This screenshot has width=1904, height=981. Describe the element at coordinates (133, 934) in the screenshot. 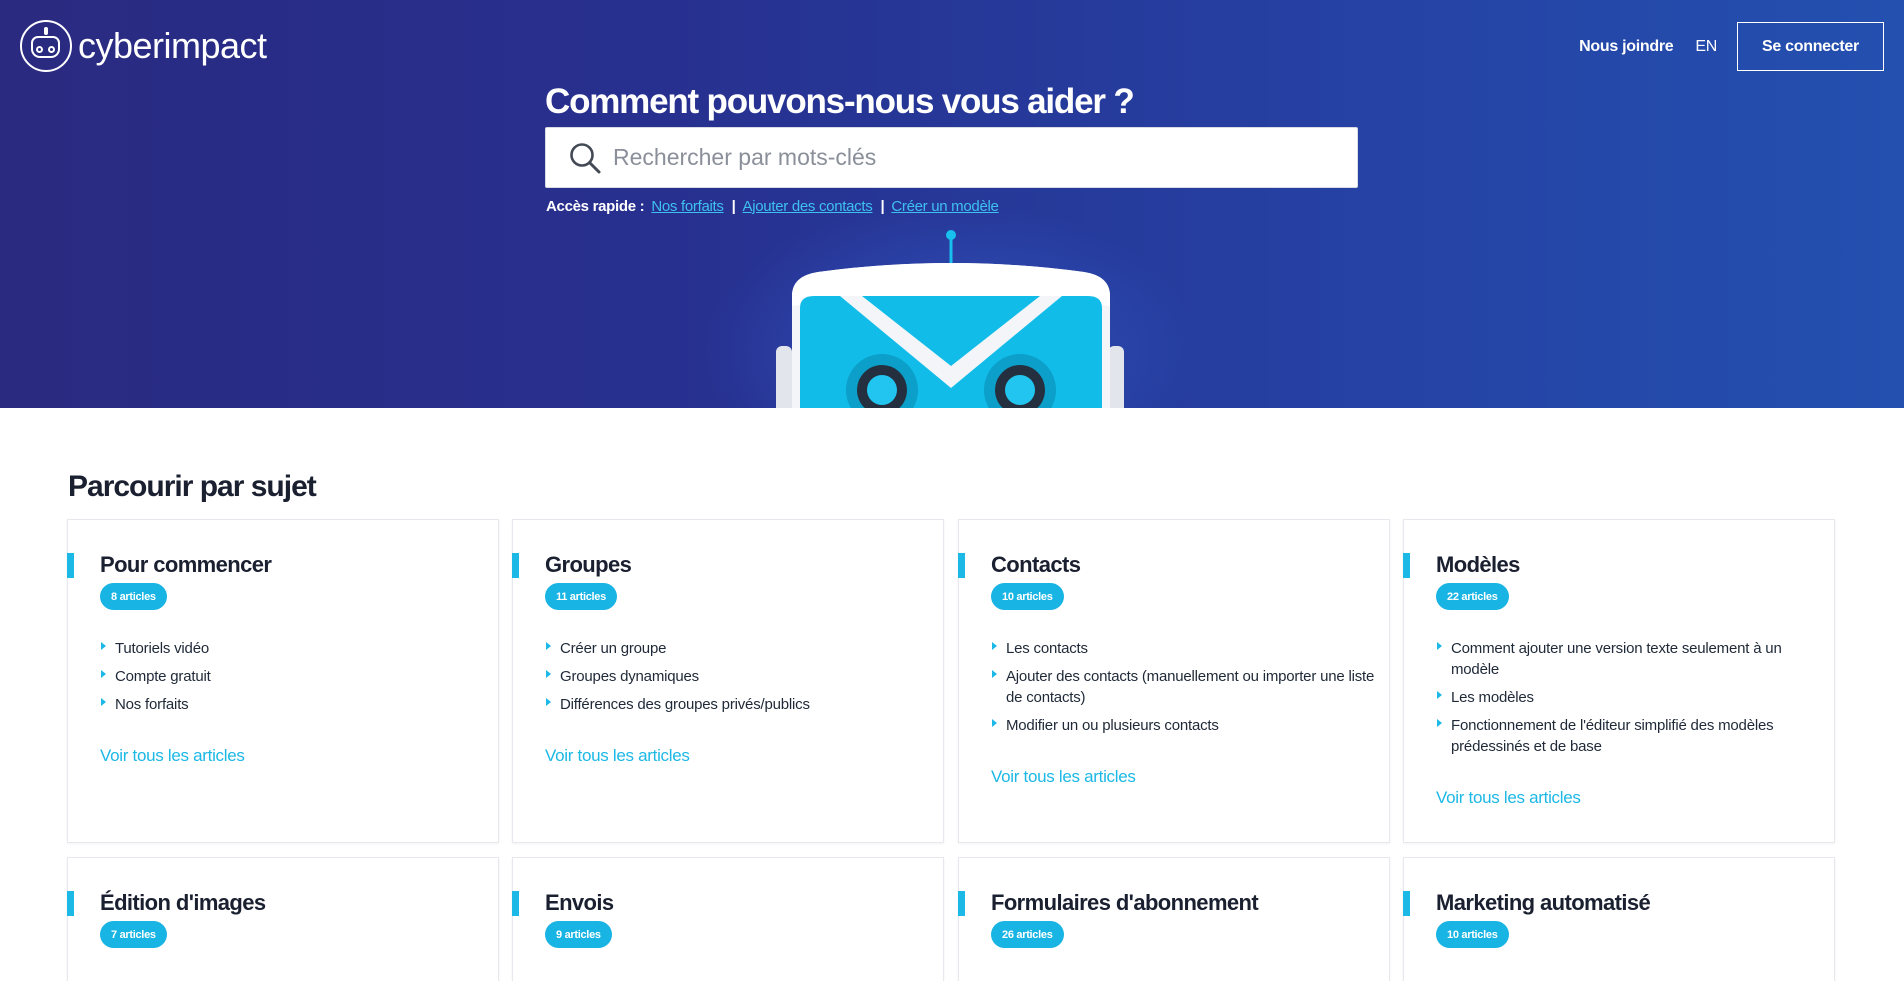

I see `article-count-badge: 7 articles` at that location.